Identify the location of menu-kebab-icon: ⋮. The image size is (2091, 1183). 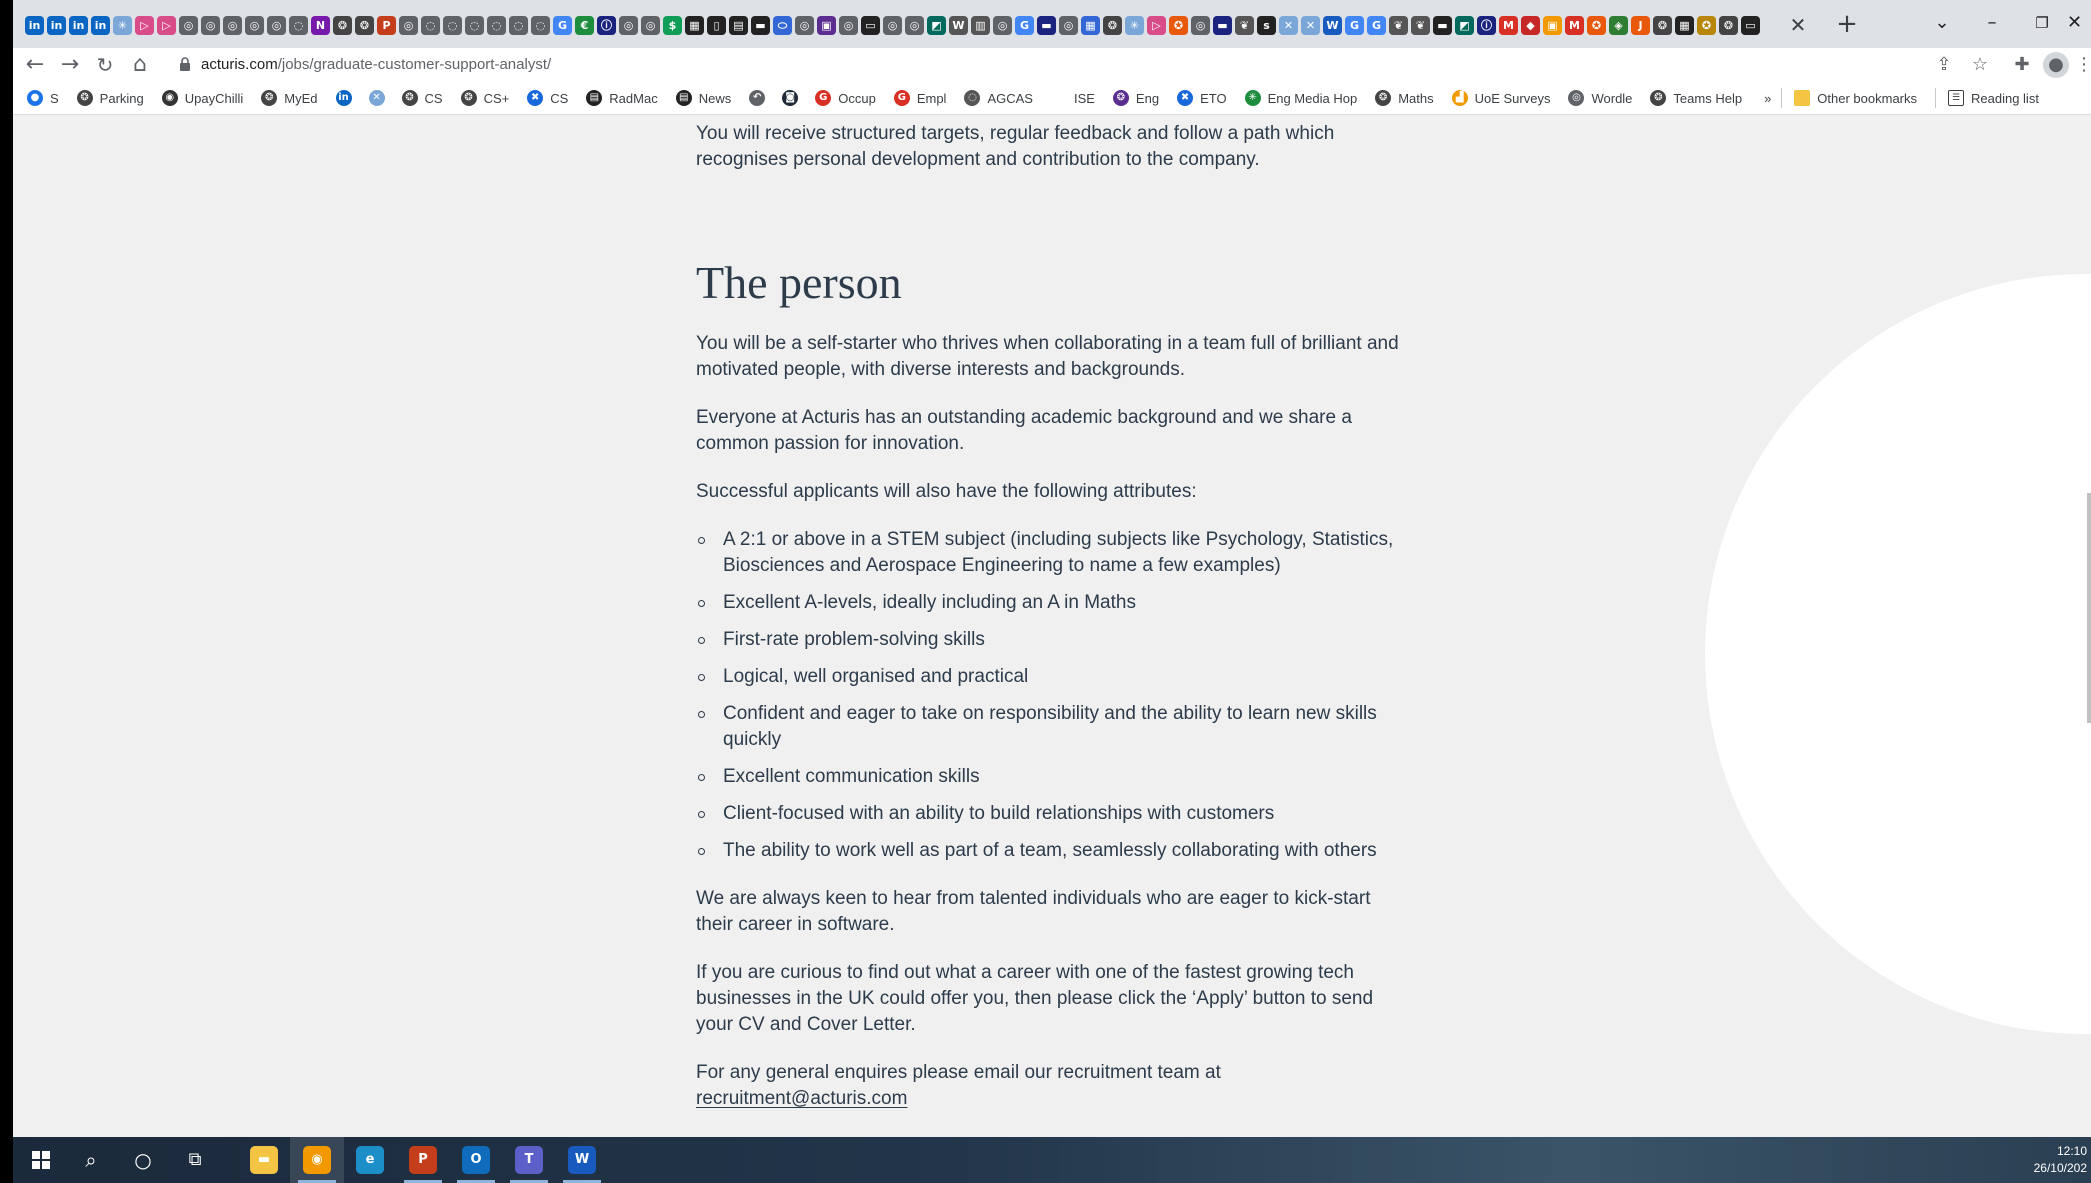
(2083, 65).